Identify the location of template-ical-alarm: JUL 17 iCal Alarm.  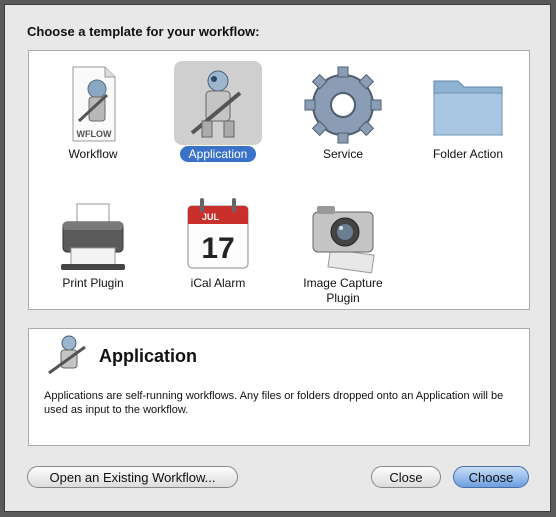
(218, 246).